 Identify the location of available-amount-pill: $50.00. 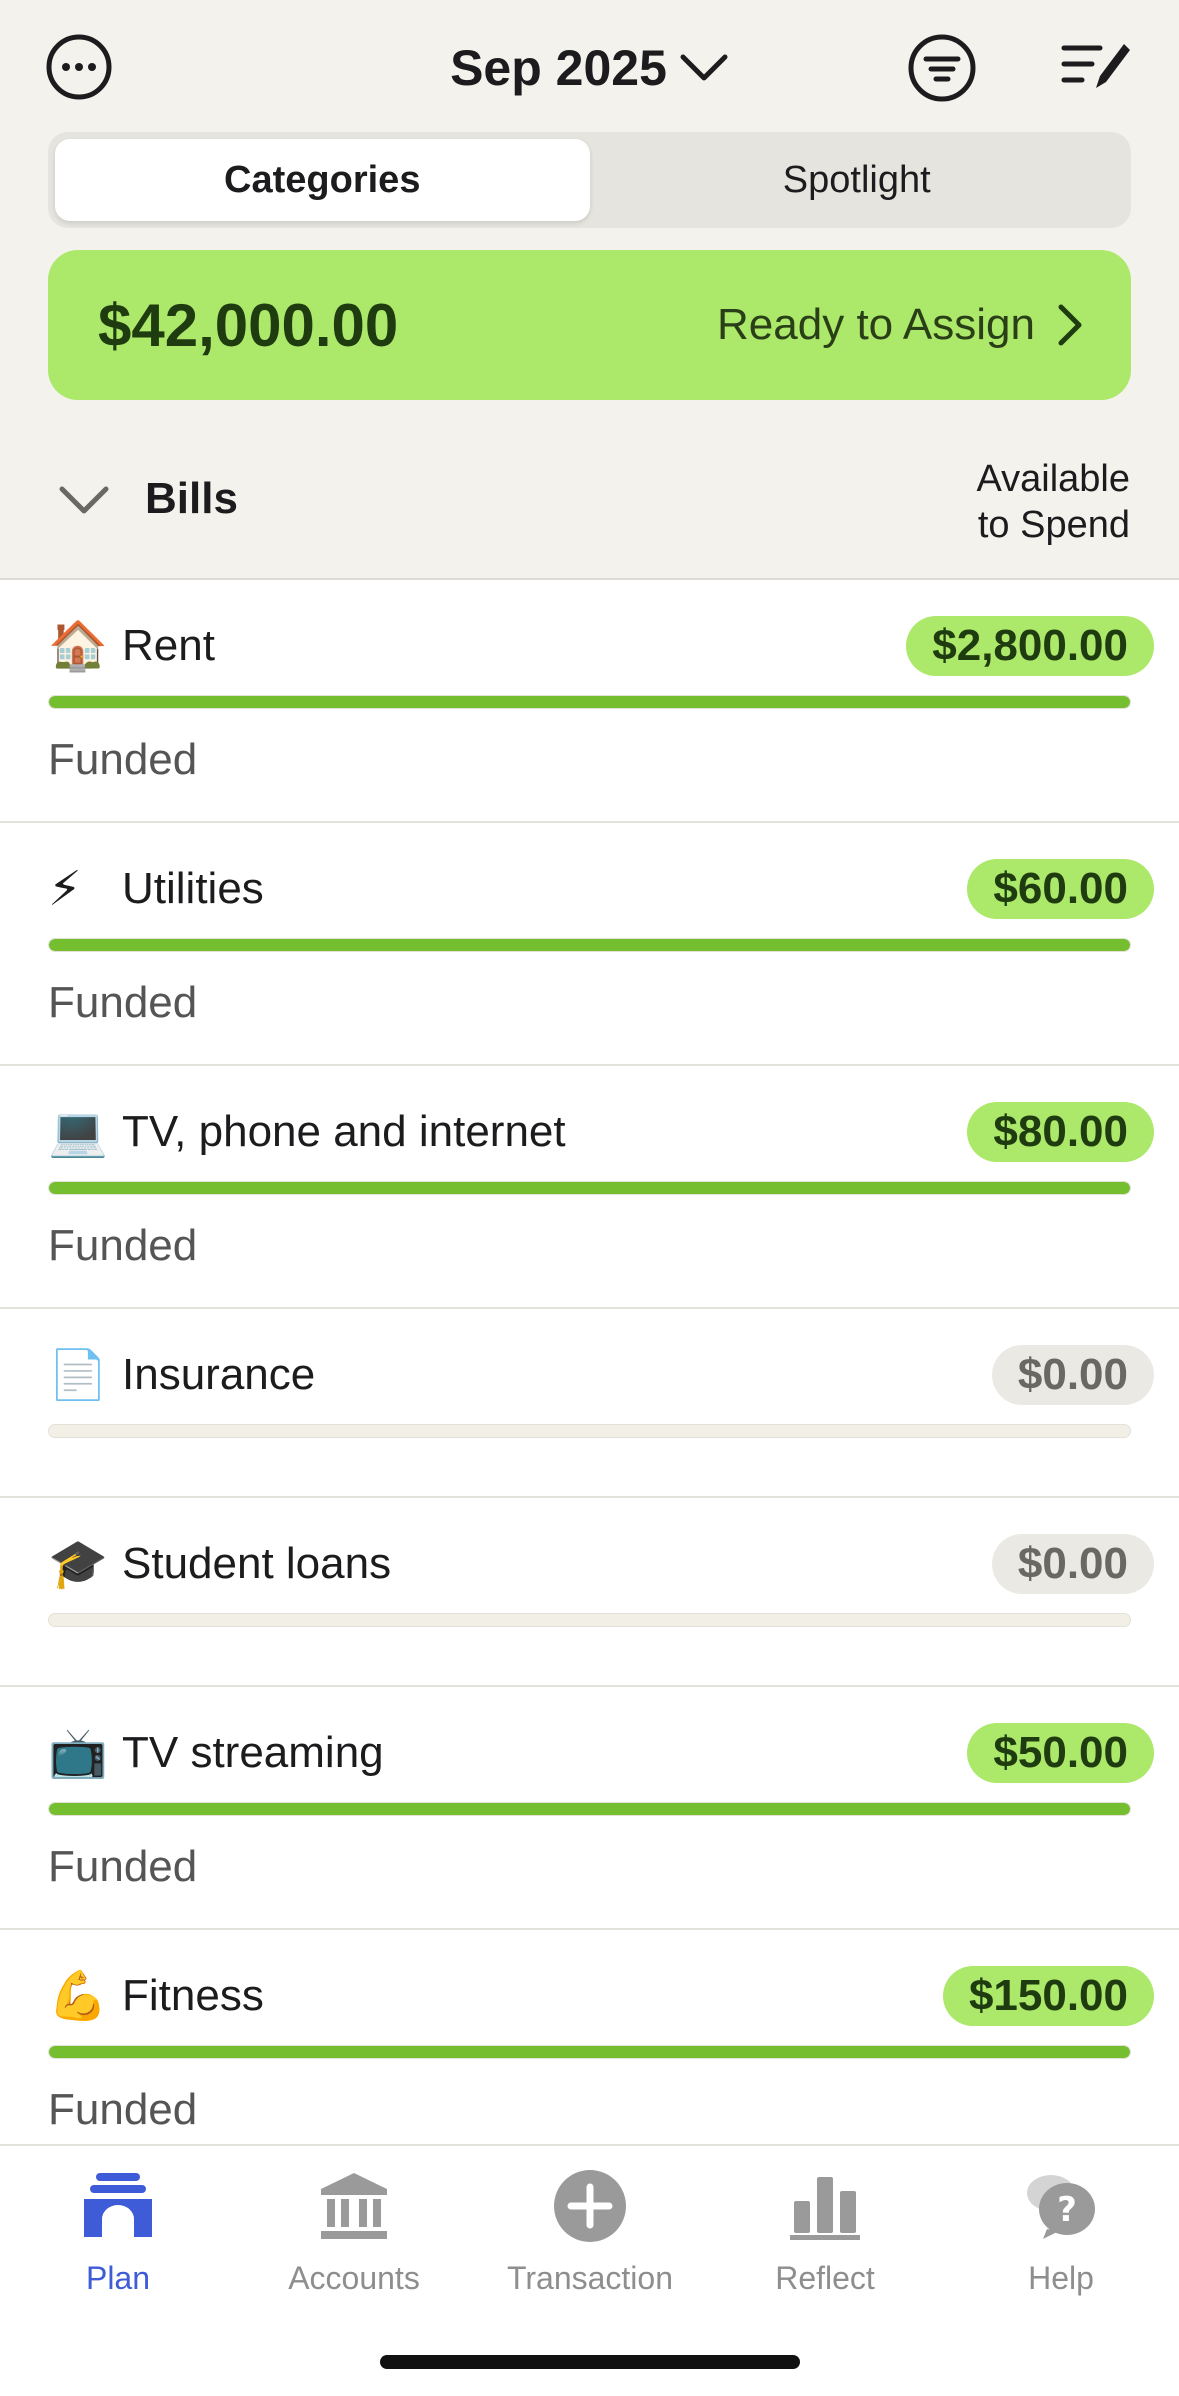
(1060, 1753).